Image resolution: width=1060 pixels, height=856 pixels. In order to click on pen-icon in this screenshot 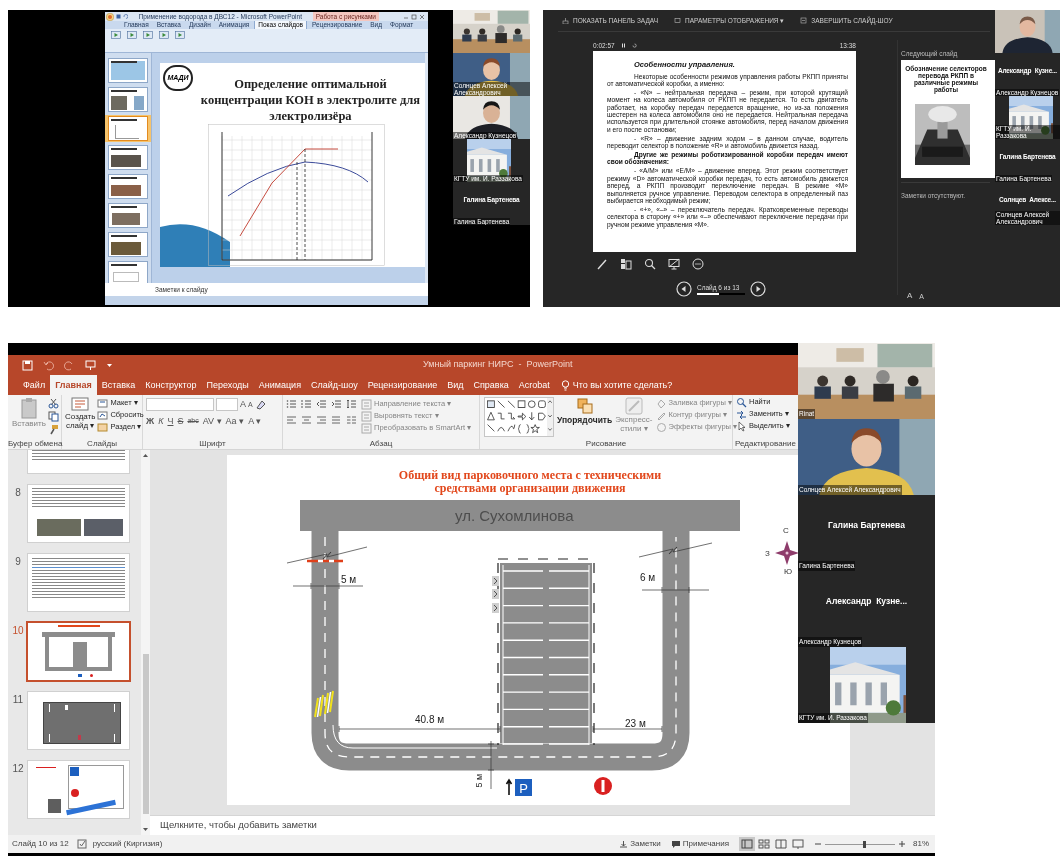, I will do `click(602, 264)`.